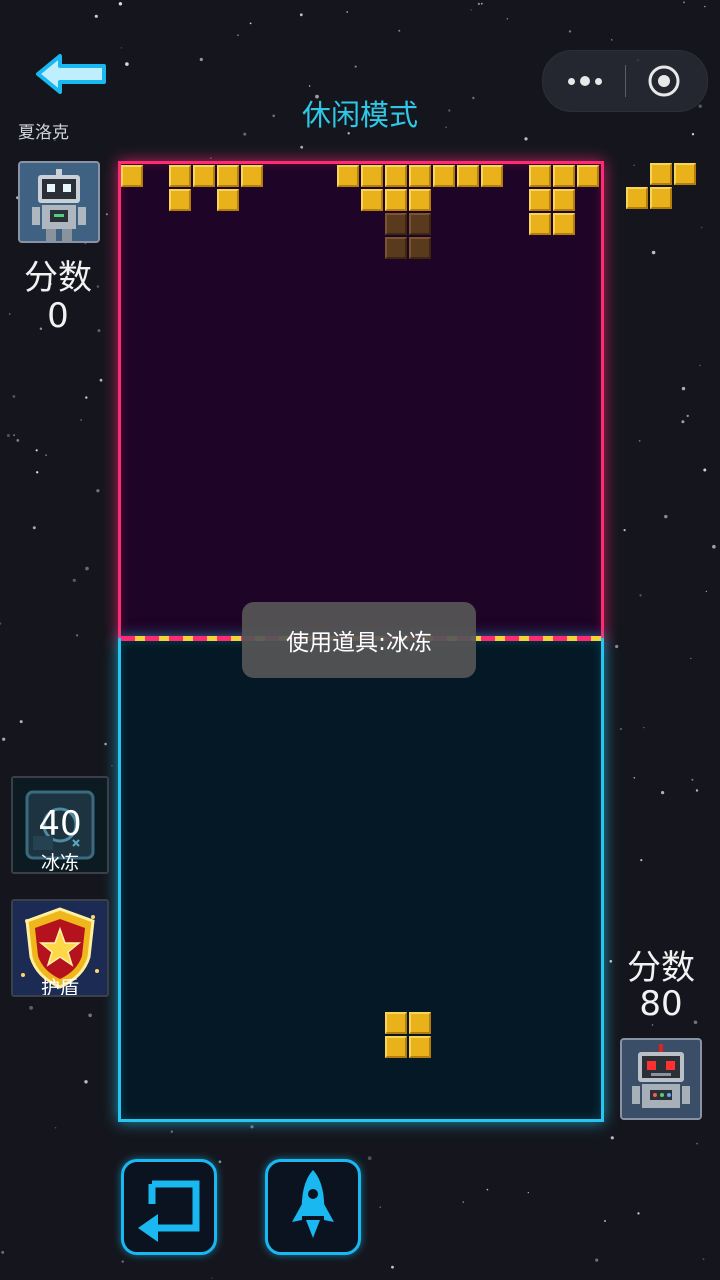 The width and height of the screenshot is (720, 1280). I want to click on freeze-count: 40, so click(60, 824).